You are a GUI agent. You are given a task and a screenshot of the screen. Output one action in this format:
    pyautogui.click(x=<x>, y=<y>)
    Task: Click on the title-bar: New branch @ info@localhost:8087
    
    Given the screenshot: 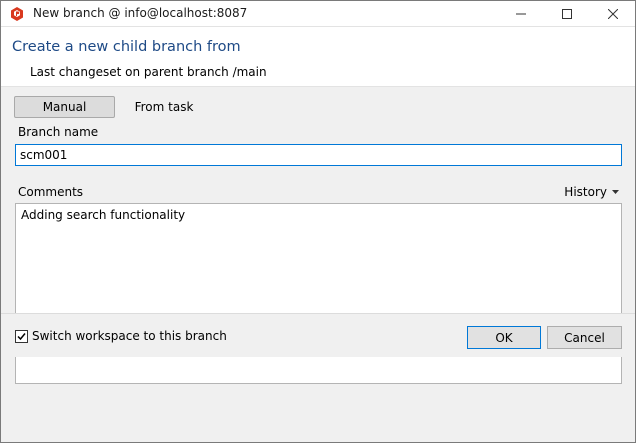 What is the action you would take?
    pyautogui.click(x=318, y=13)
    